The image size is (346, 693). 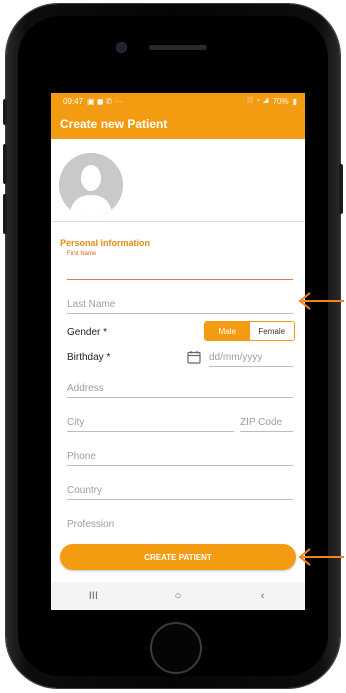 What do you see at coordinates (178, 557) in the screenshot?
I see `create-patient-button: CREATE PATIENT` at bounding box center [178, 557].